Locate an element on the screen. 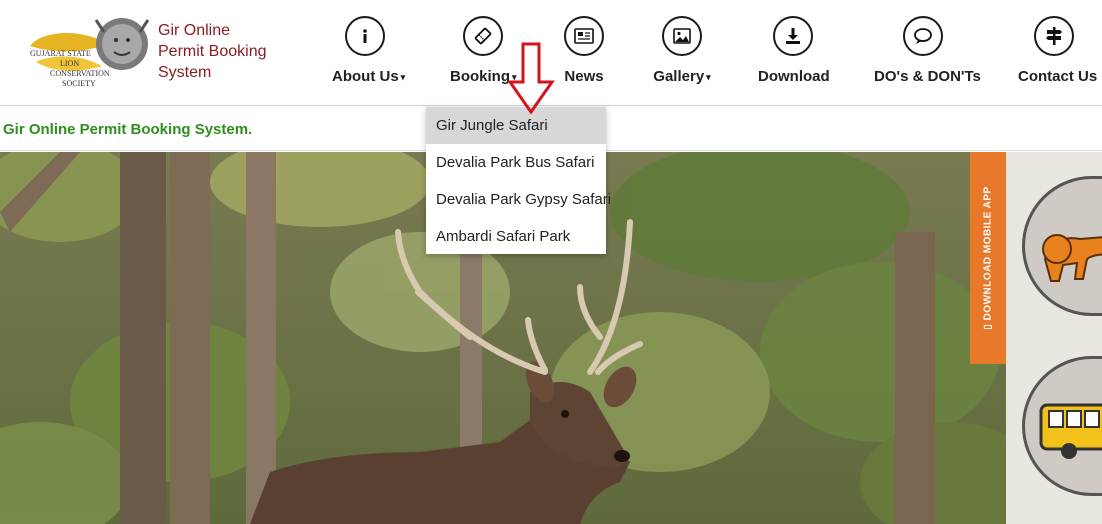  gslcs-logo: GUJARAT STATE LION CONSERVATION SOCIETY is located at coordinates (87, 53).